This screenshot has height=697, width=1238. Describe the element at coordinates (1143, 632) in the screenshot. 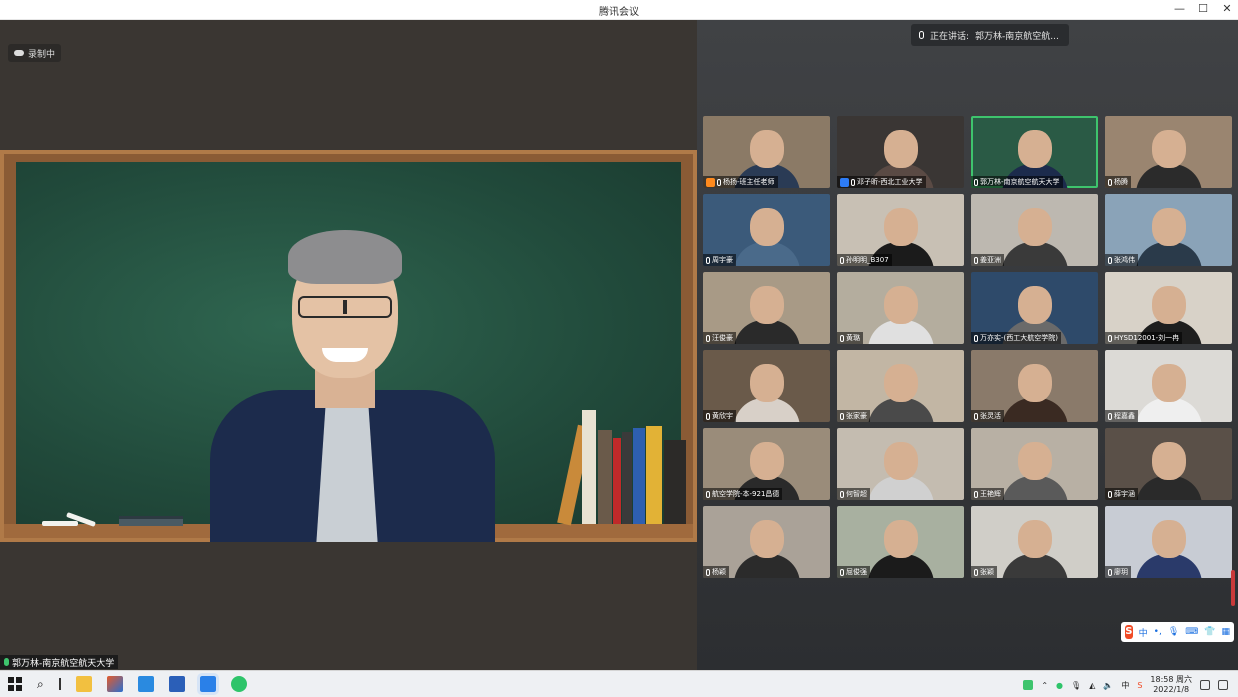

I see `ime-mode: 中` at that location.